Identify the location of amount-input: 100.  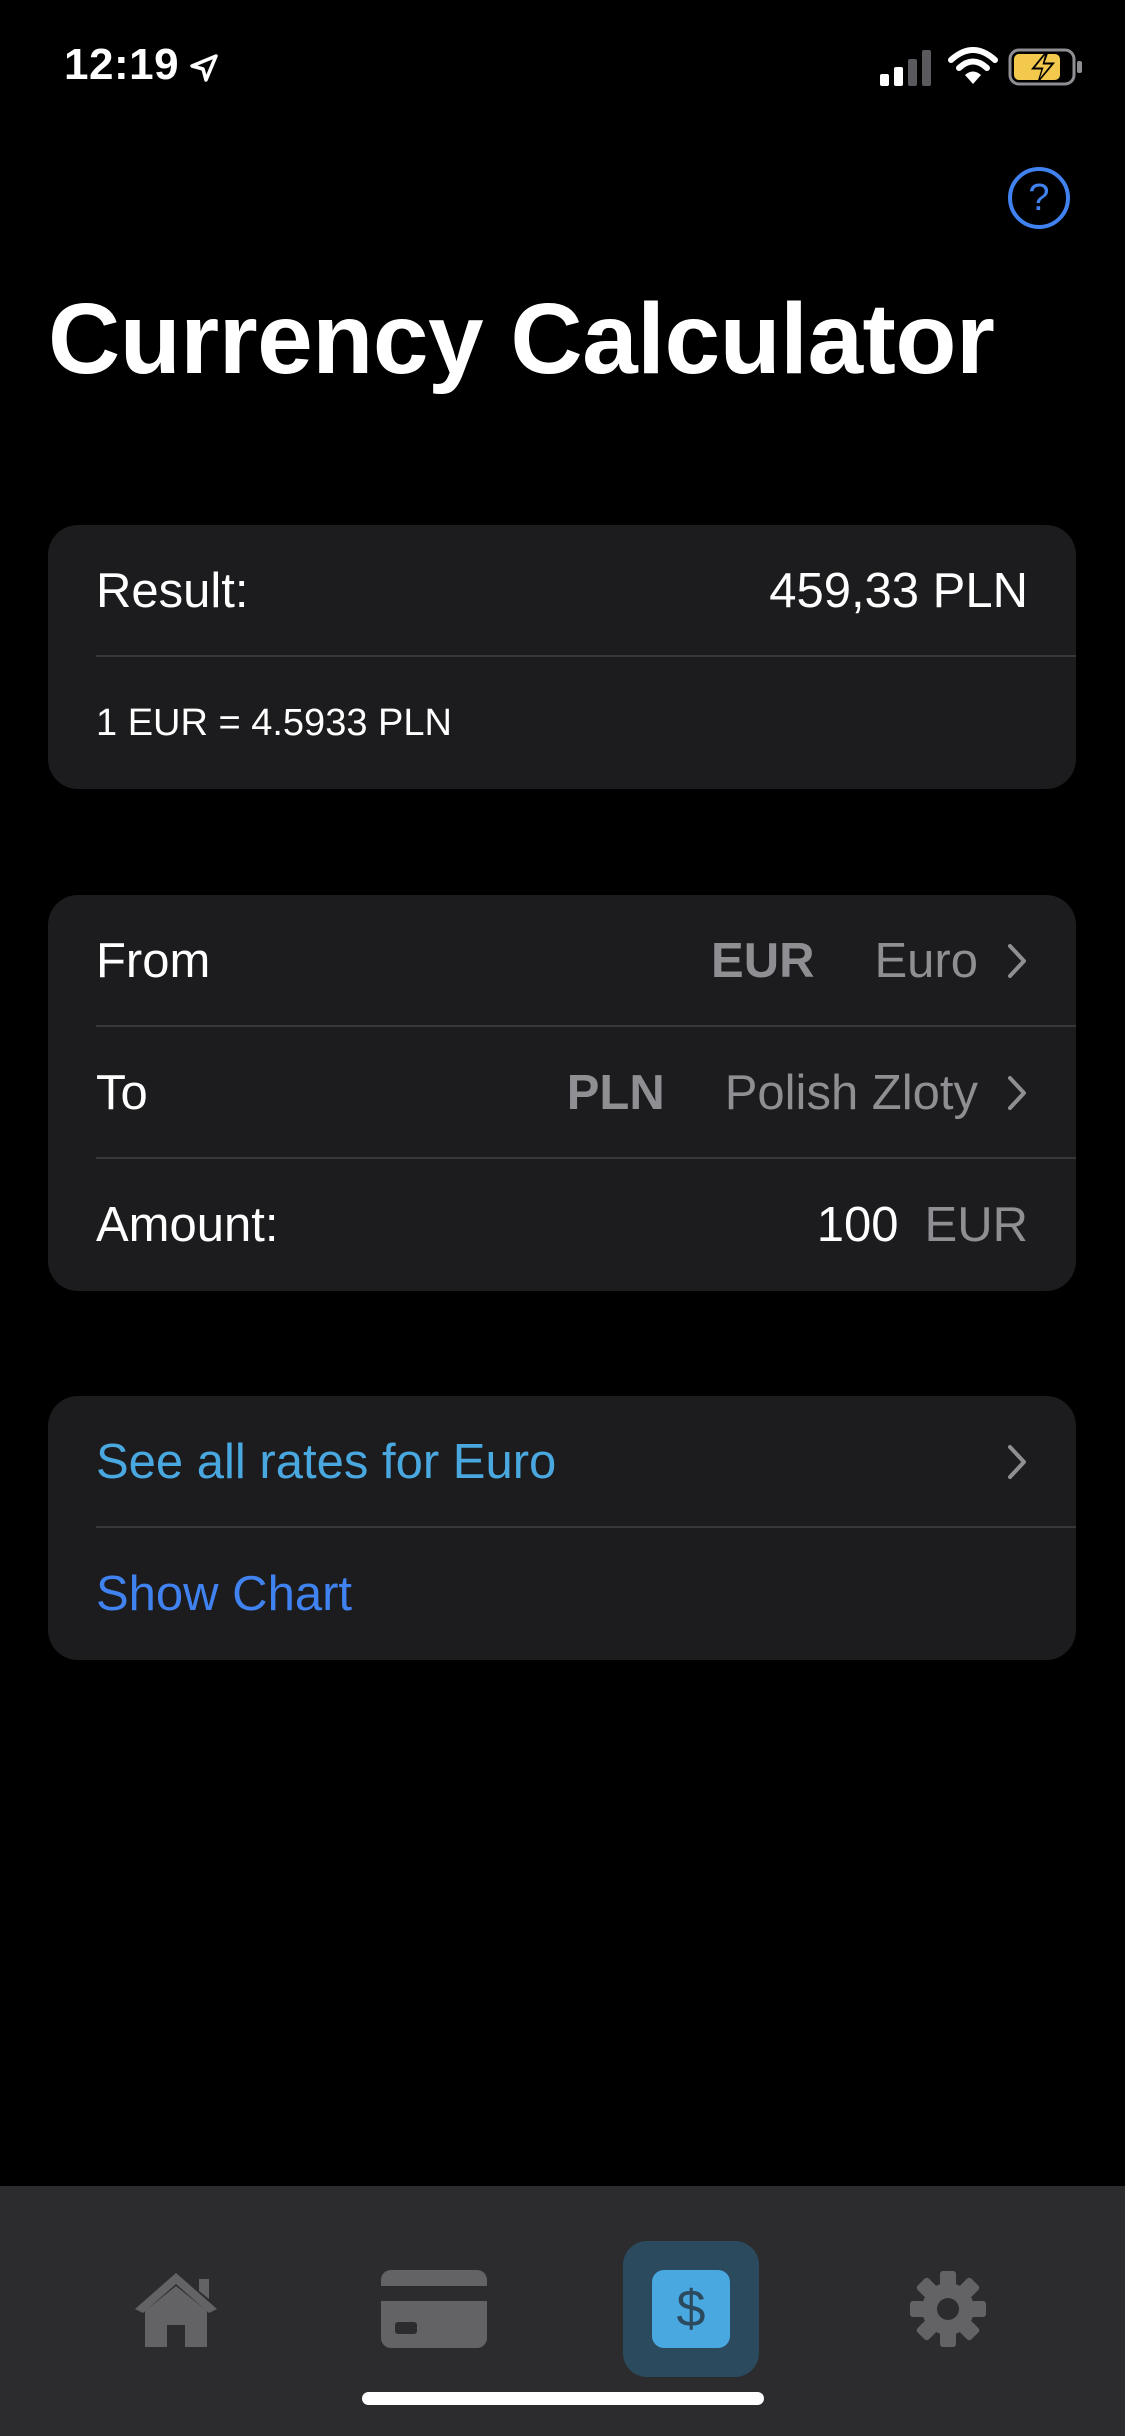
(858, 1225).